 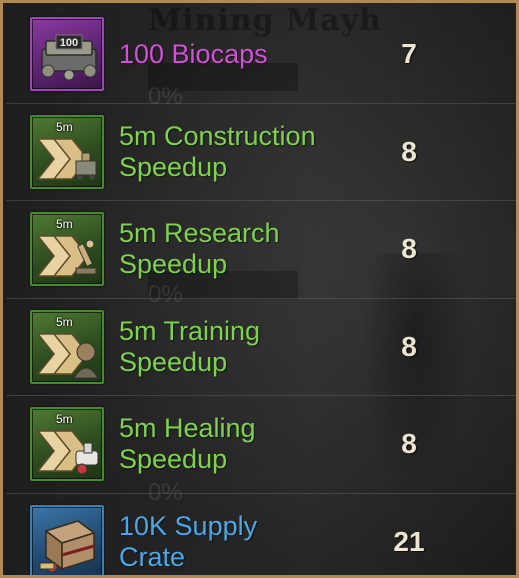 What do you see at coordinates (67, 444) in the screenshot?
I see `healing-speedup-icon: 5m` at bounding box center [67, 444].